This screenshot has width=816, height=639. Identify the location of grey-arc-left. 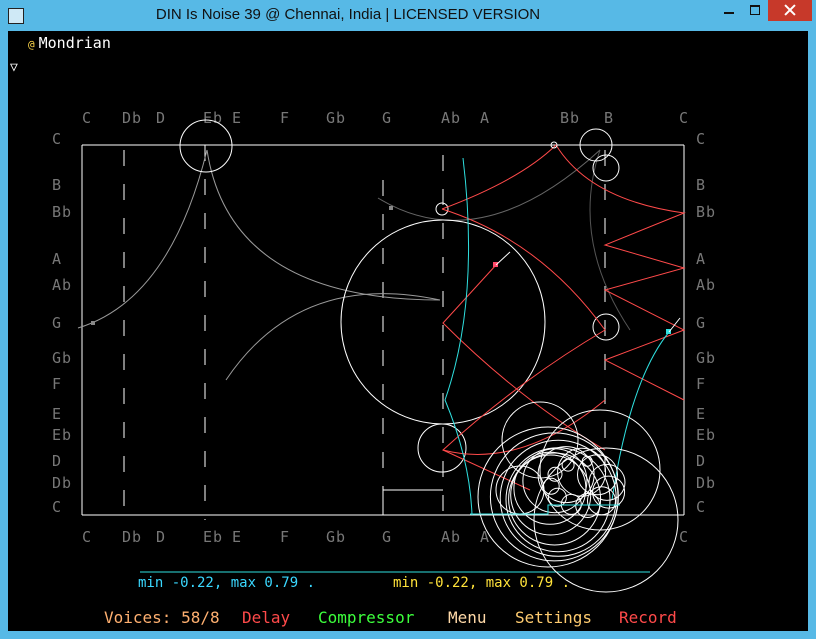
(142, 239).